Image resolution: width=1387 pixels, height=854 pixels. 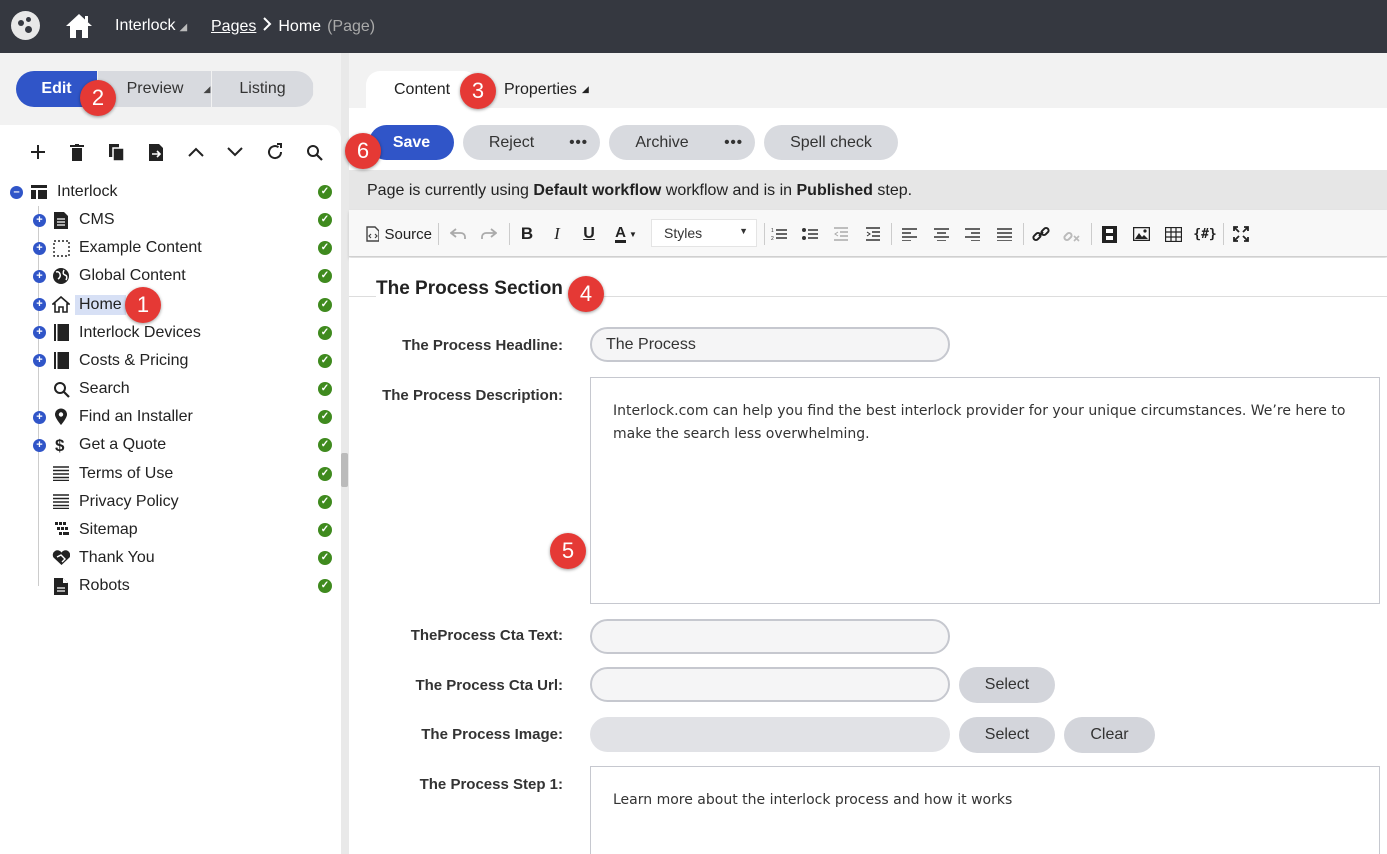 I want to click on media-icon, so click(x=1109, y=234).